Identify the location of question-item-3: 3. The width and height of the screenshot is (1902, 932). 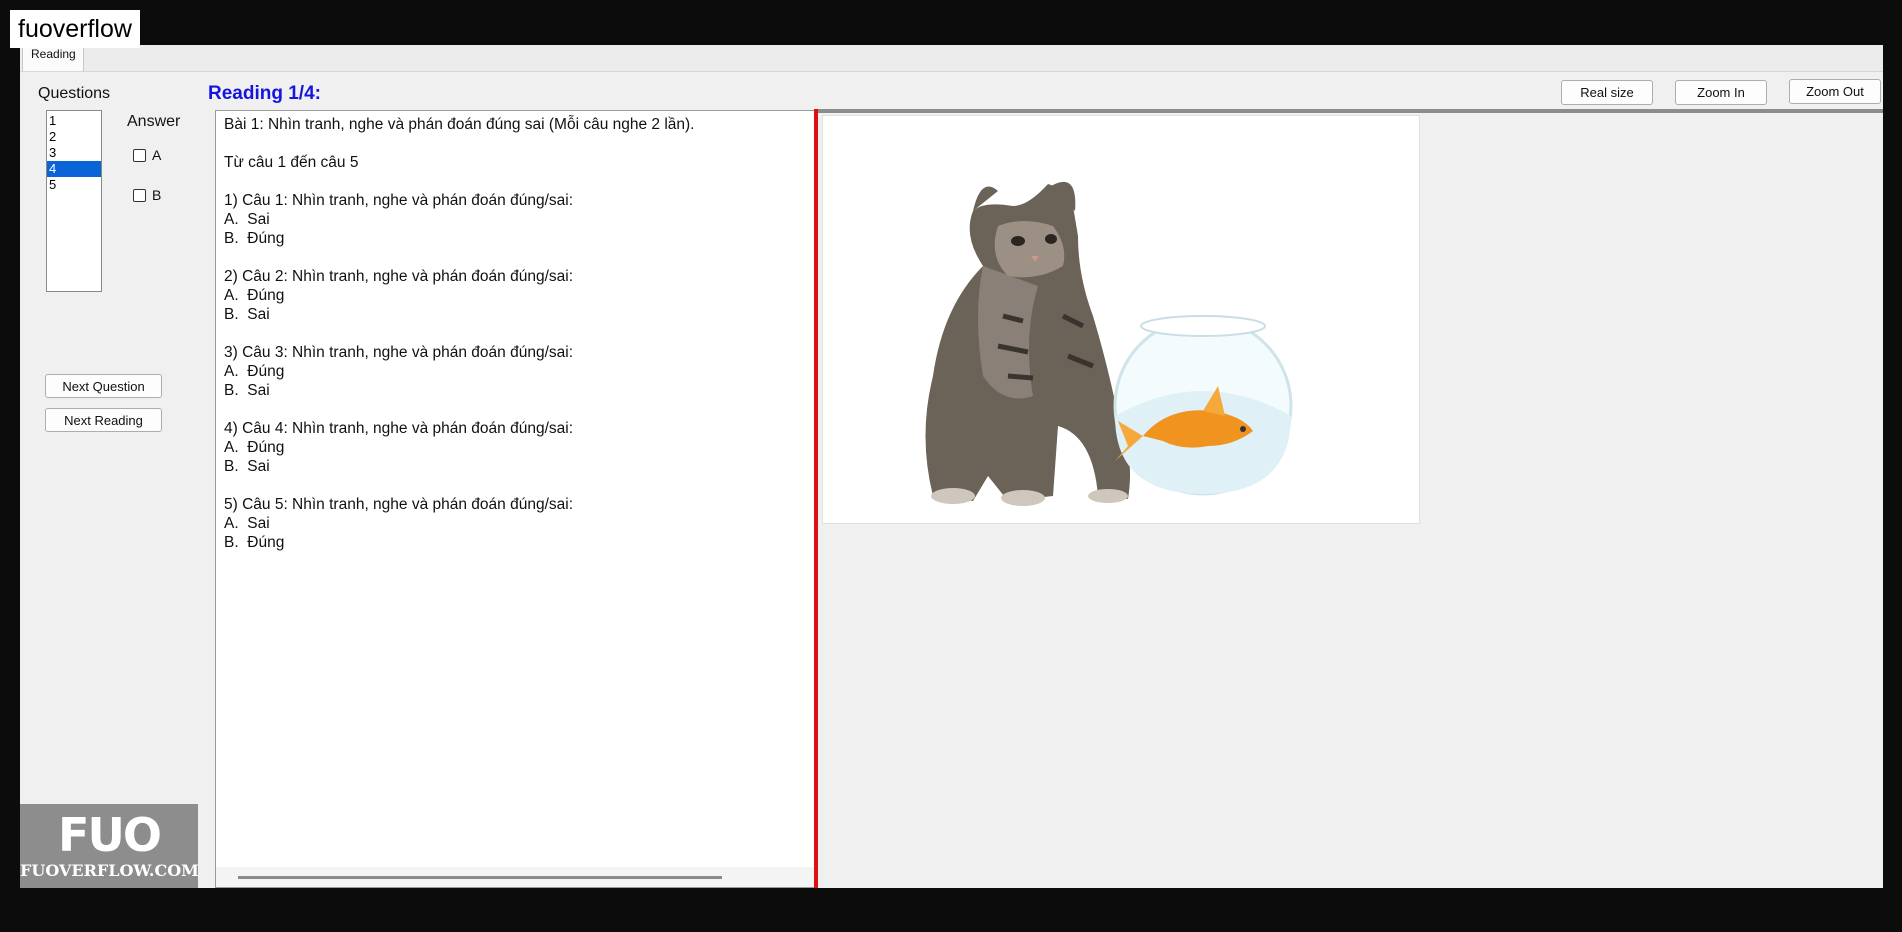
(74, 153).